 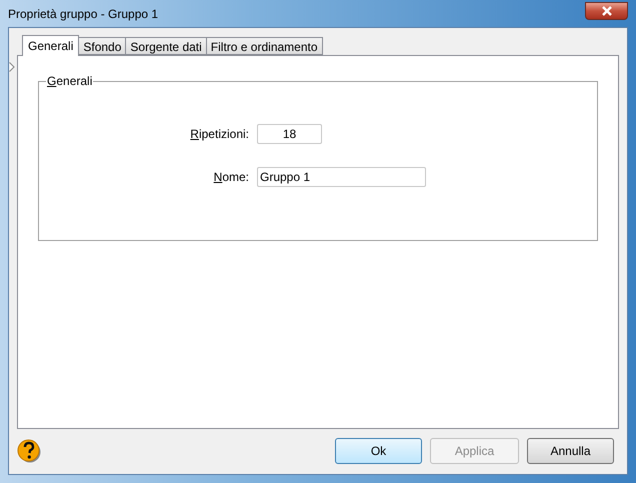 What do you see at coordinates (570, 451) in the screenshot?
I see `dialog-button: Annulla` at bounding box center [570, 451].